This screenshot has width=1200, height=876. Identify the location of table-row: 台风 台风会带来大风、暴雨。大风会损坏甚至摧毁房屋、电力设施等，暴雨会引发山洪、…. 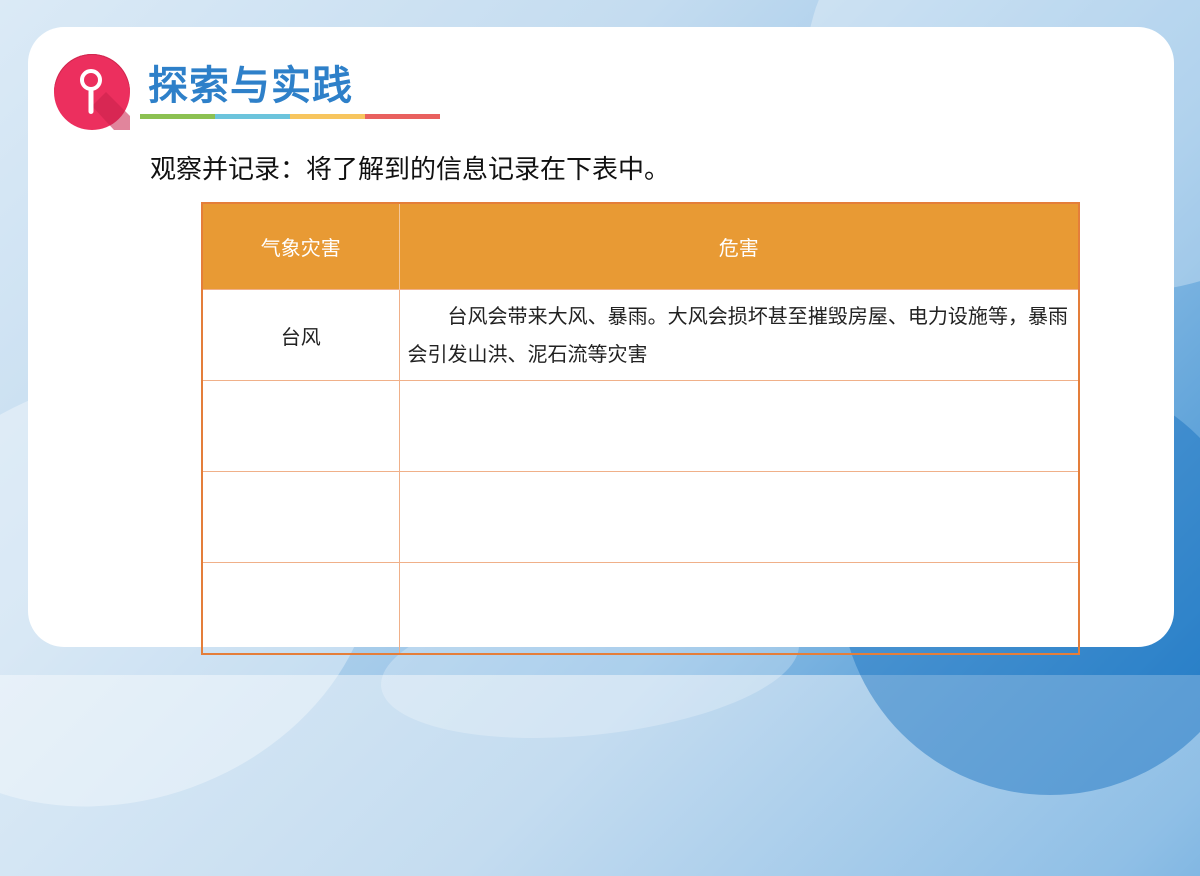
(641, 335).